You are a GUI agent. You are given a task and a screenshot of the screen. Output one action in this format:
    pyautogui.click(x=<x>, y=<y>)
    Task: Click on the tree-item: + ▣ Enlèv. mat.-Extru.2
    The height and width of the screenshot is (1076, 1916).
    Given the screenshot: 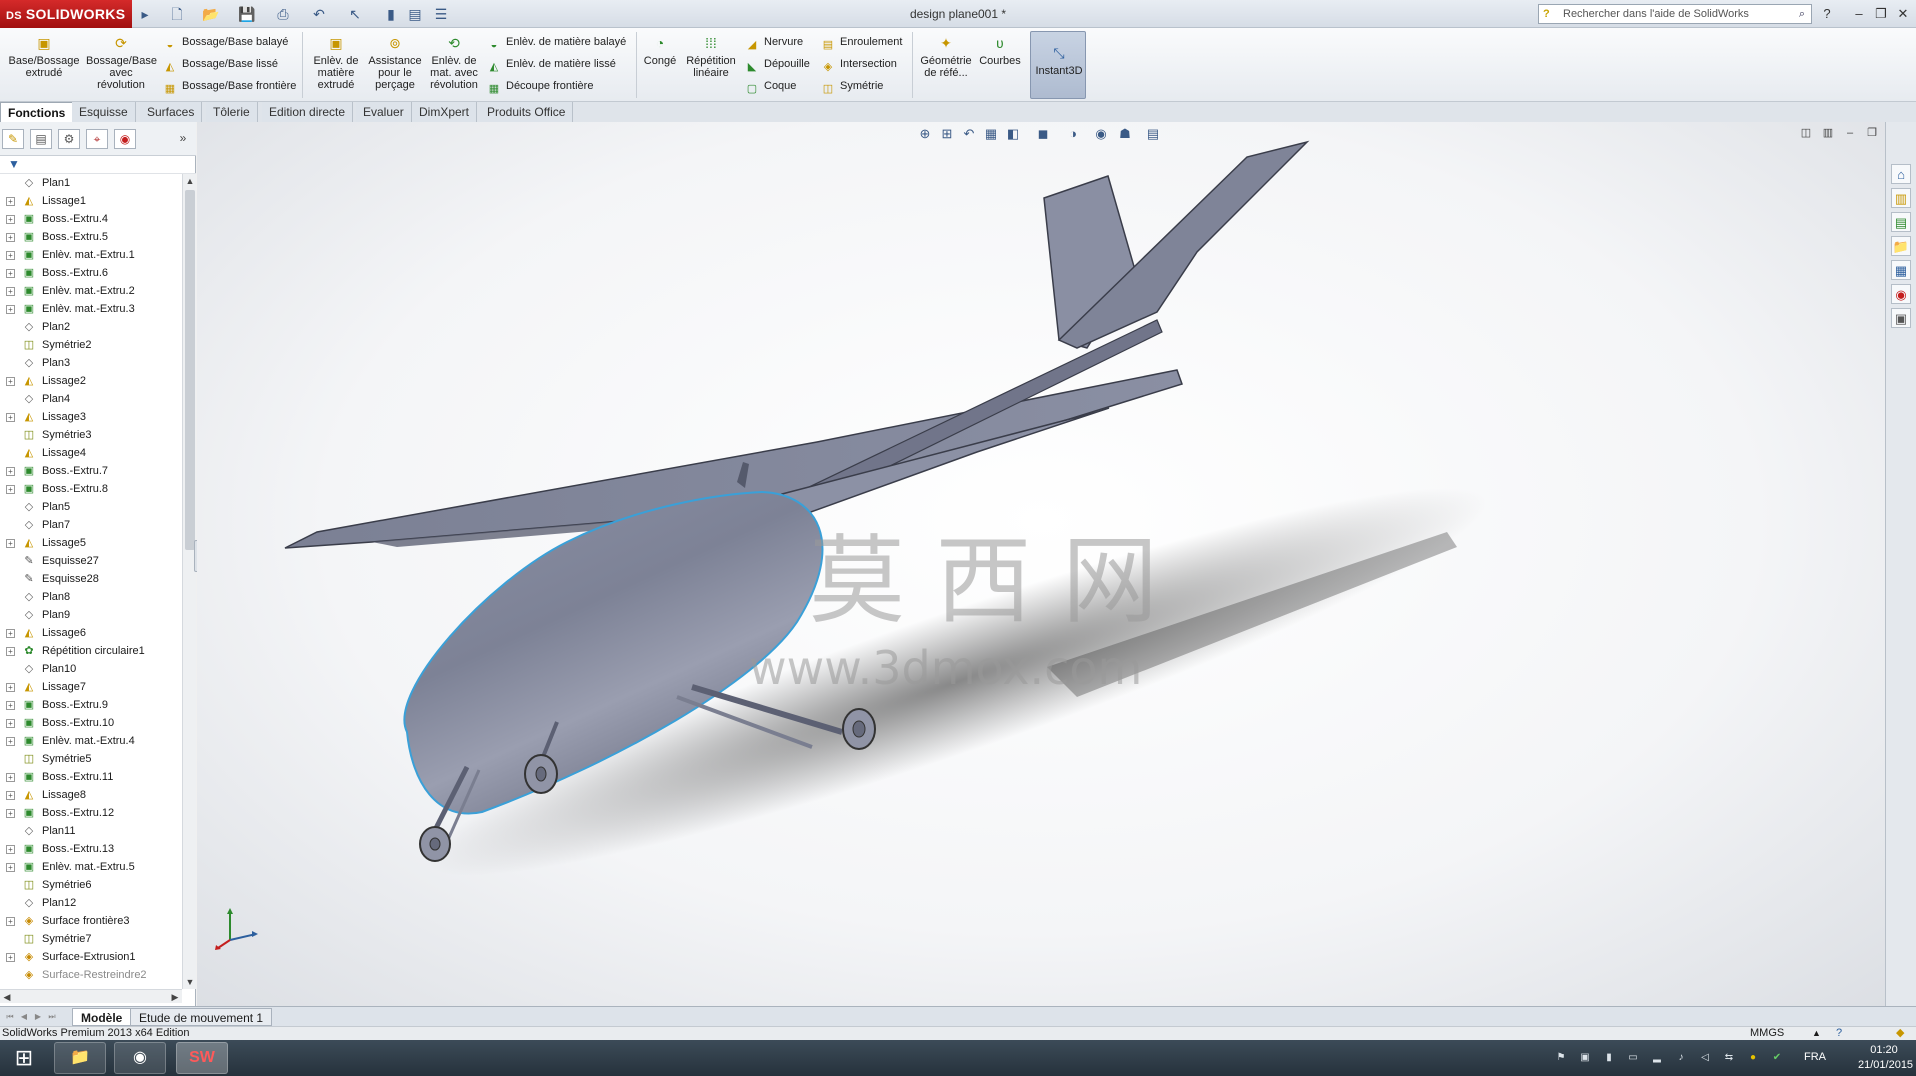 What is the action you would take?
    pyautogui.click(x=91, y=291)
    